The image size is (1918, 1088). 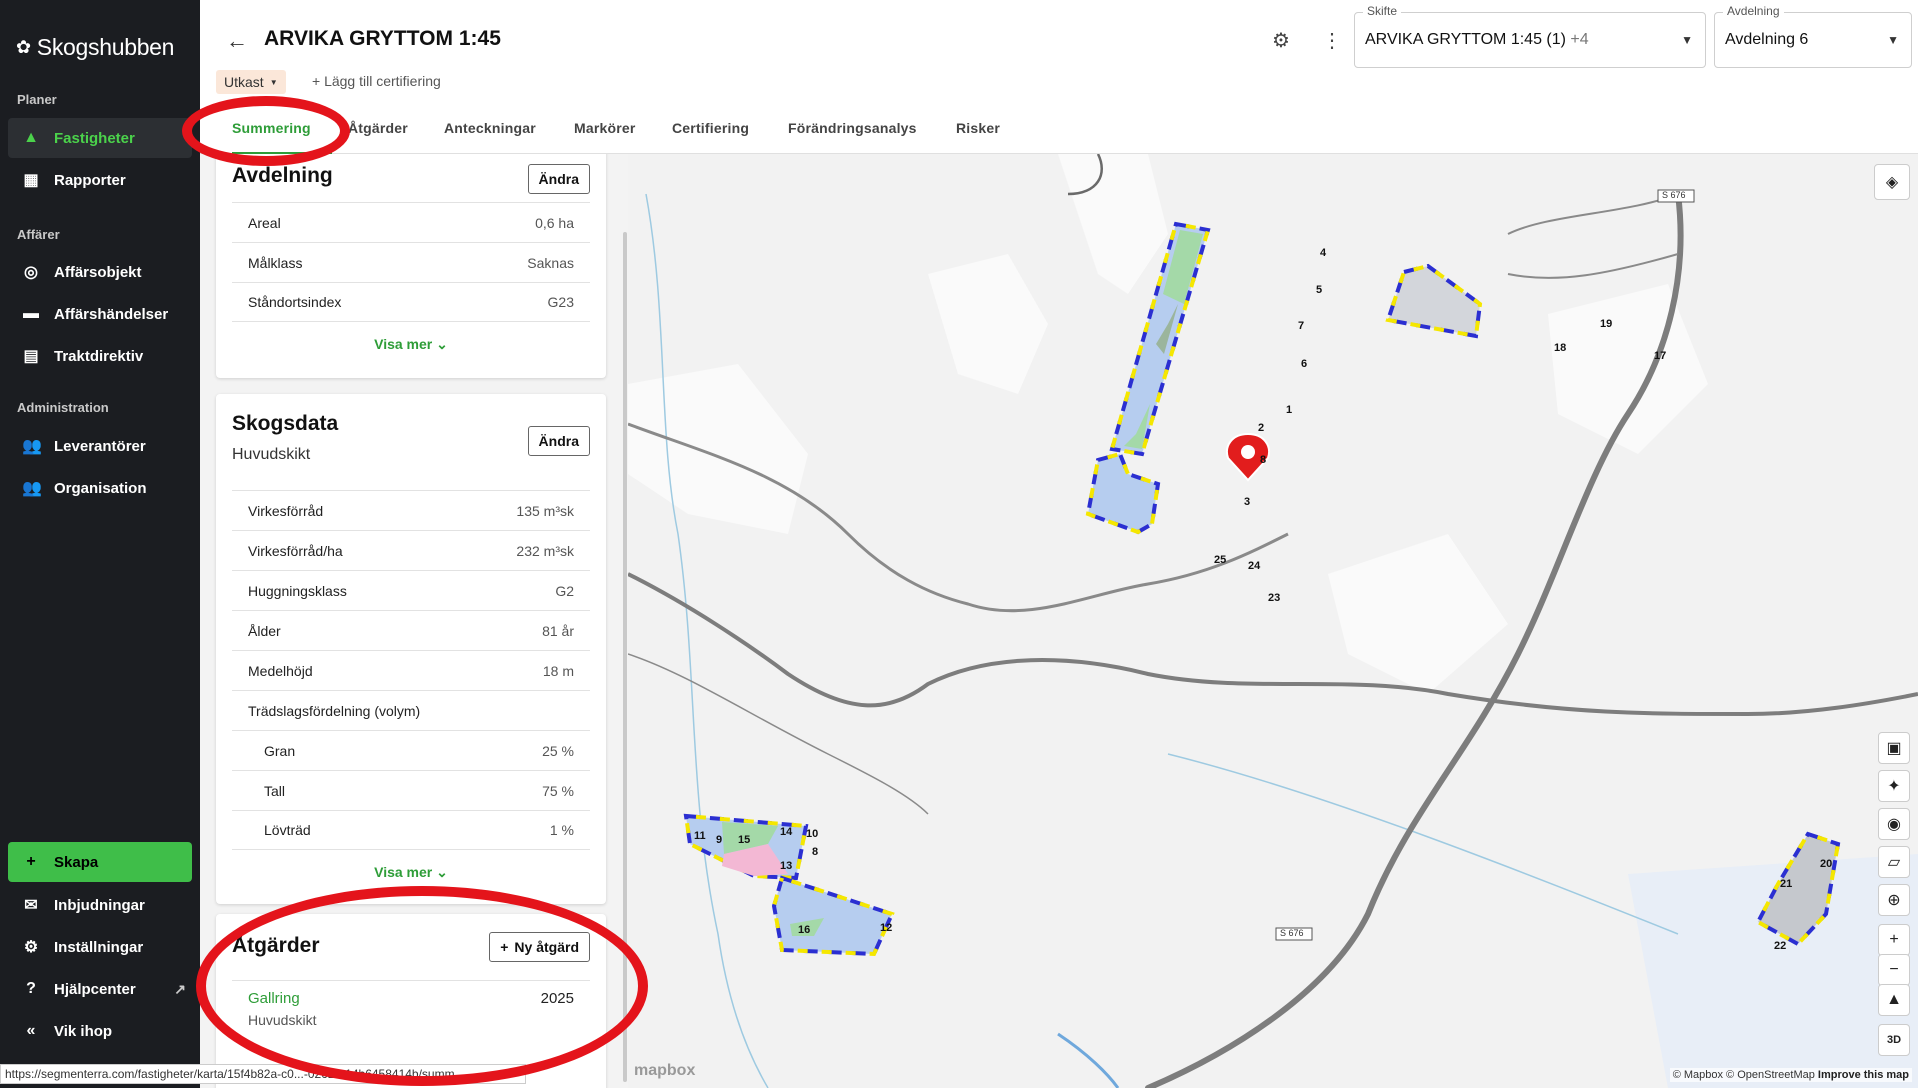 I want to click on sidebar-item-inbjudningar: ✉ Inbjudningar, so click(x=100, y=905).